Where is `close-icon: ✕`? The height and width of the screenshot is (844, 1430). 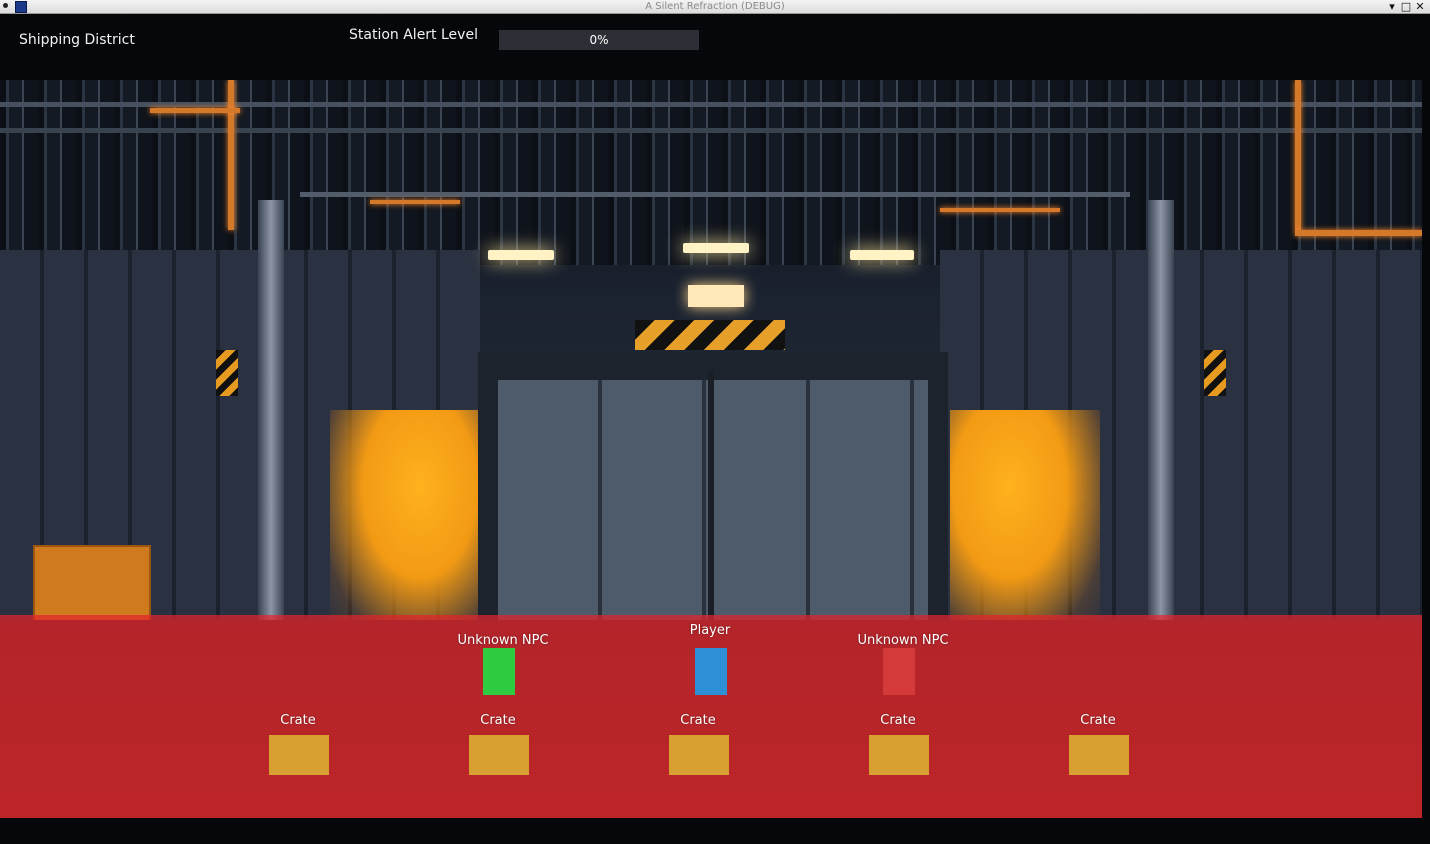 close-icon: ✕ is located at coordinates (1420, 6).